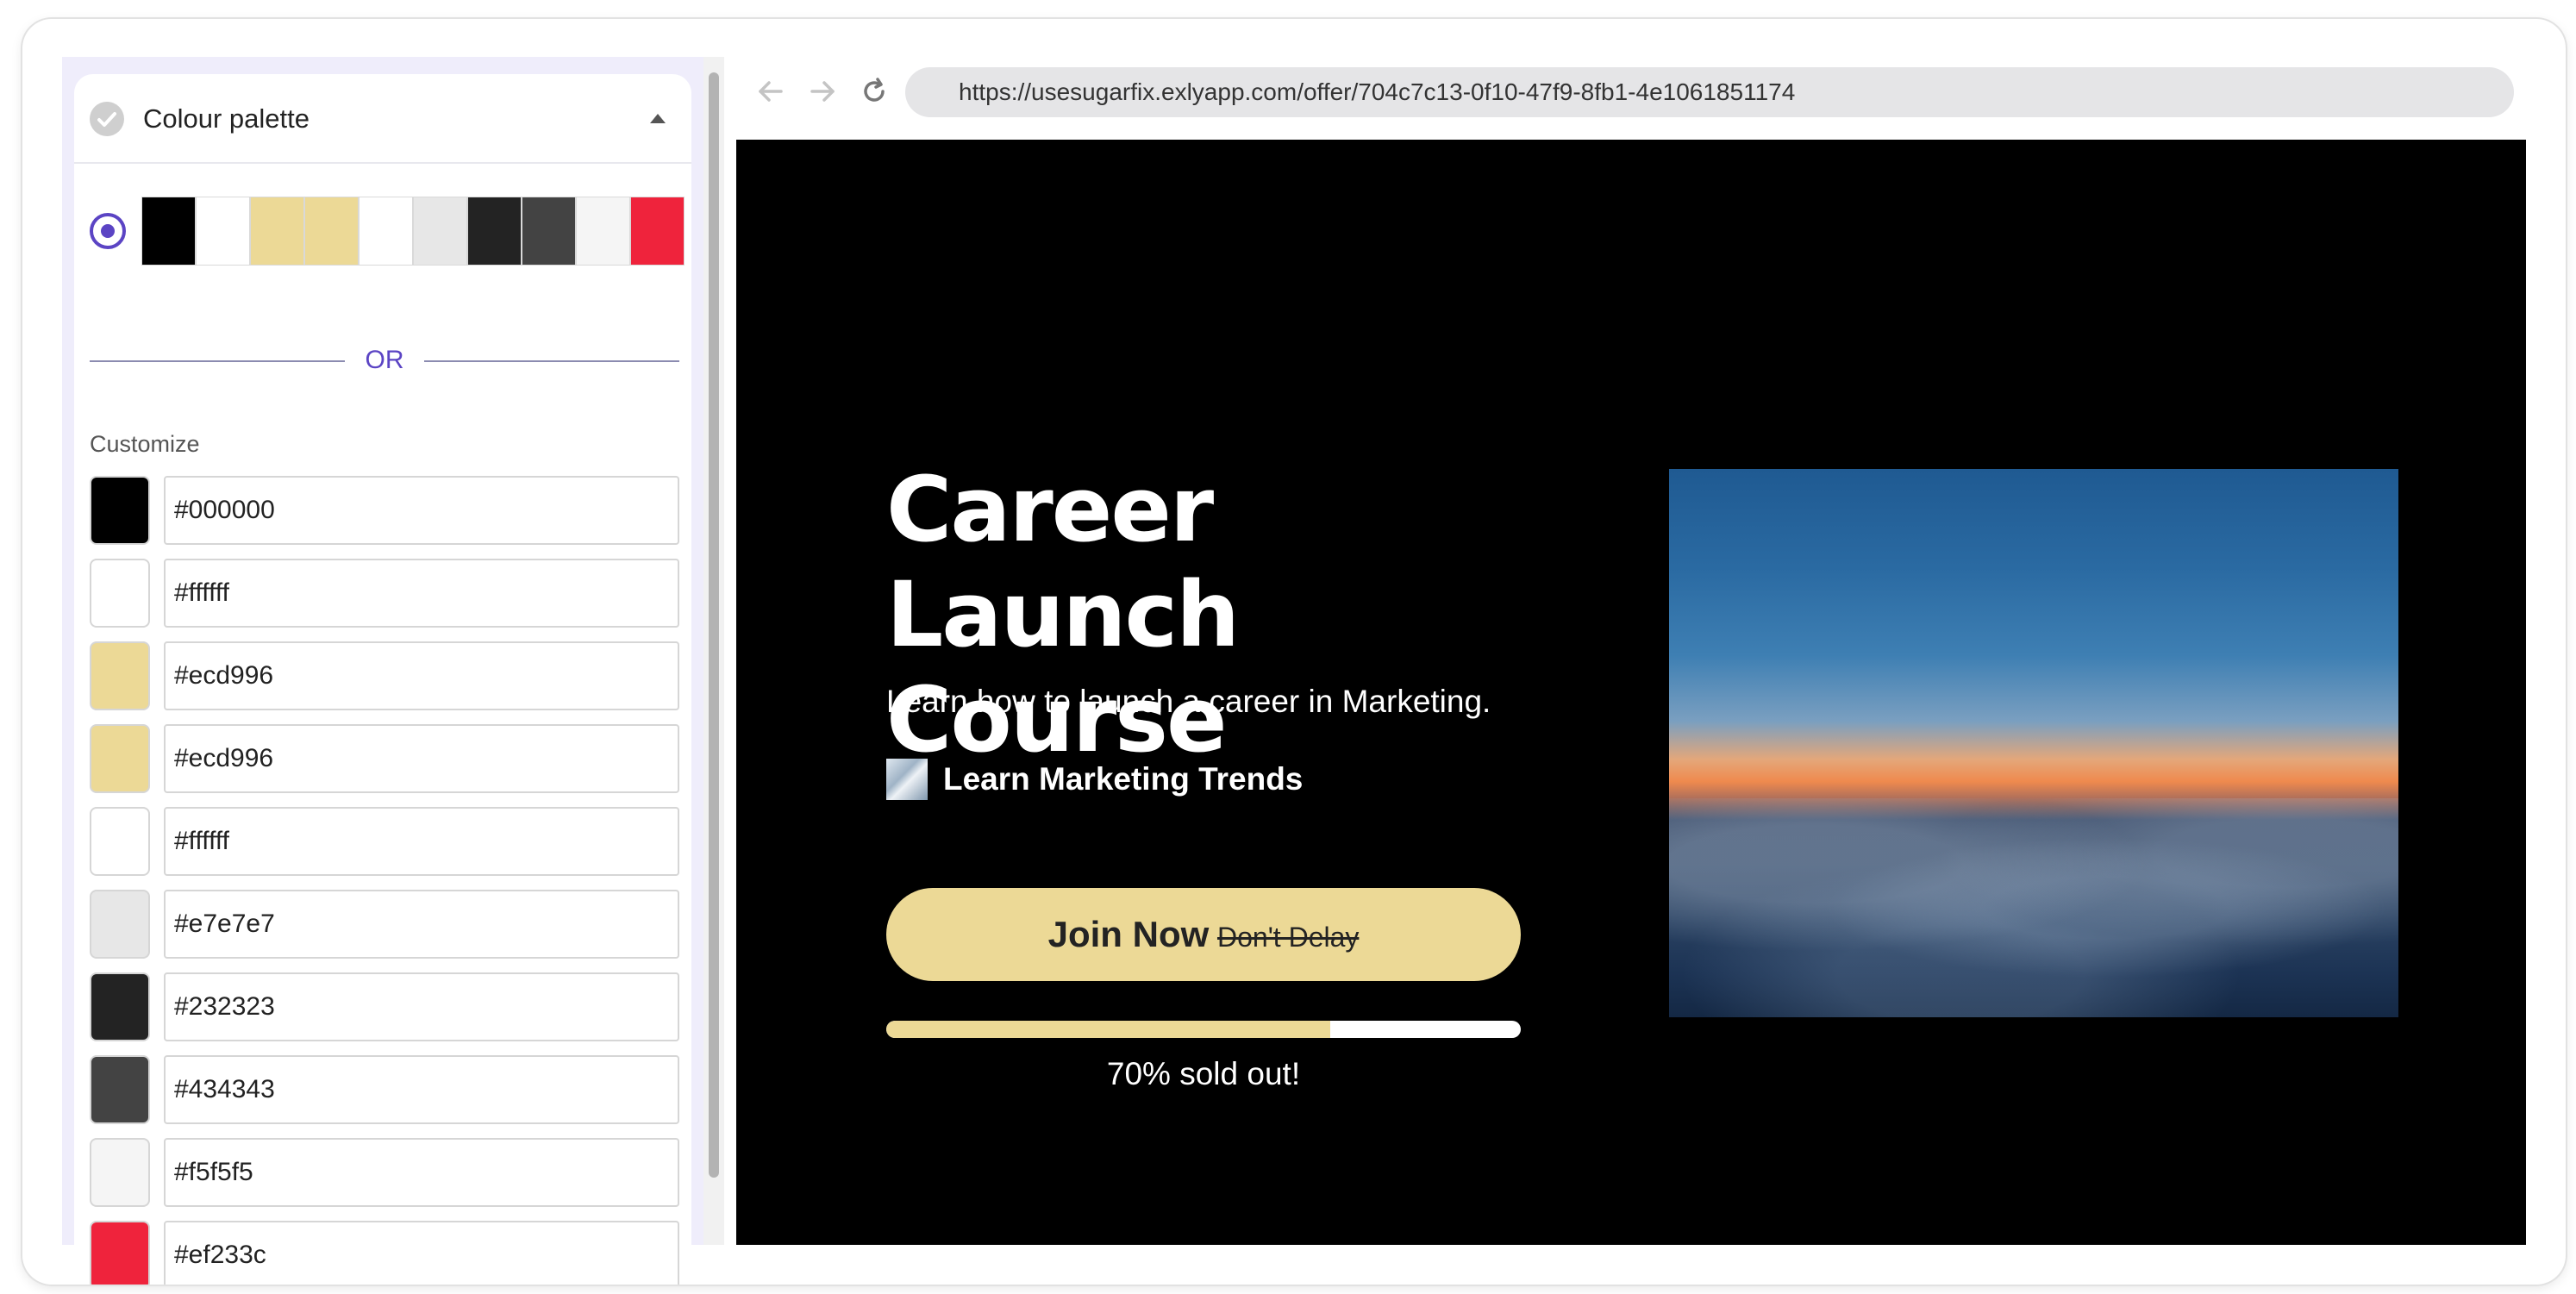 Image resolution: width=2576 pixels, height=1294 pixels. I want to click on join-now-button: Join Now Don't Delay, so click(1203, 935).